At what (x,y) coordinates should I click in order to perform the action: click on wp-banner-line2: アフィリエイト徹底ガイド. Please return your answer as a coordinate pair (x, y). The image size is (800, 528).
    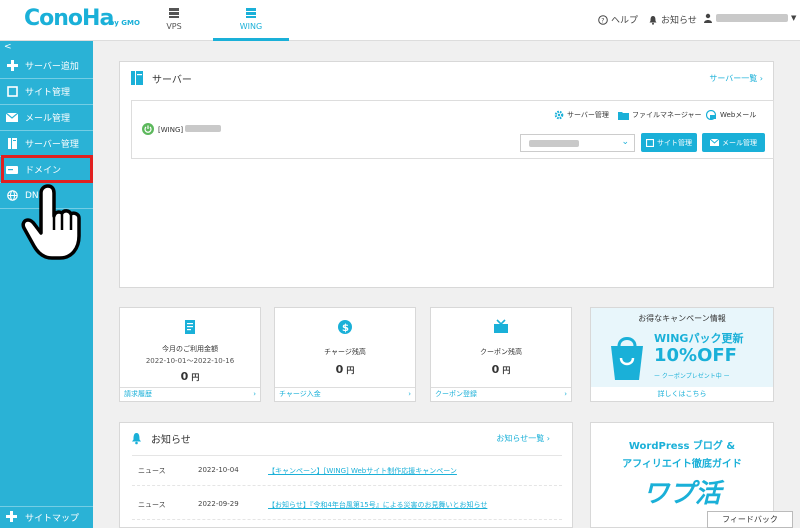
    Looking at the image, I should click on (682, 464).